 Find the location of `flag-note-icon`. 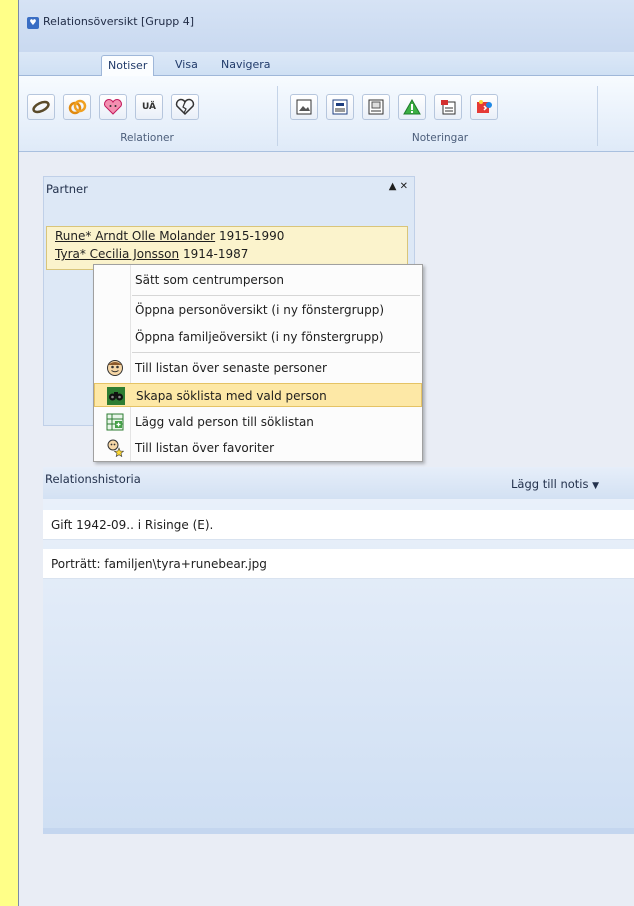

flag-note-icon is located at coordinates (448, 107).